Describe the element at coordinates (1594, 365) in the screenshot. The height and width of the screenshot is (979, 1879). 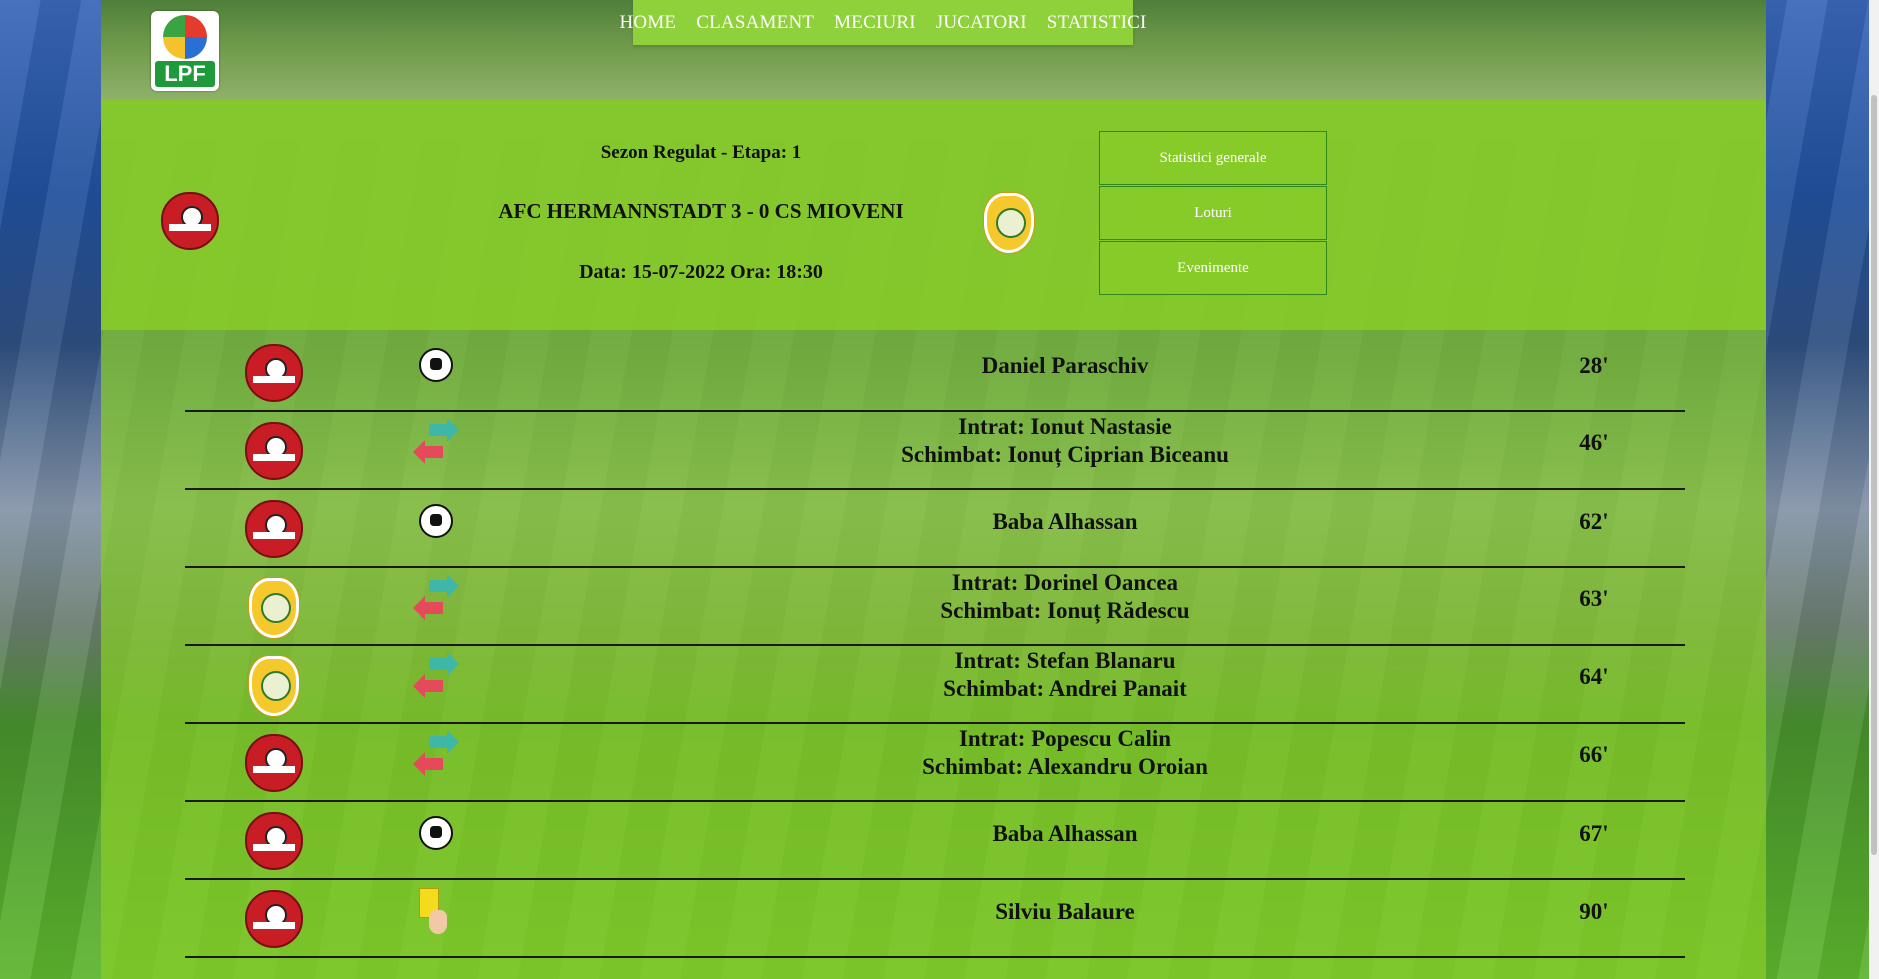
I see `event-minute: 28'` at that location.